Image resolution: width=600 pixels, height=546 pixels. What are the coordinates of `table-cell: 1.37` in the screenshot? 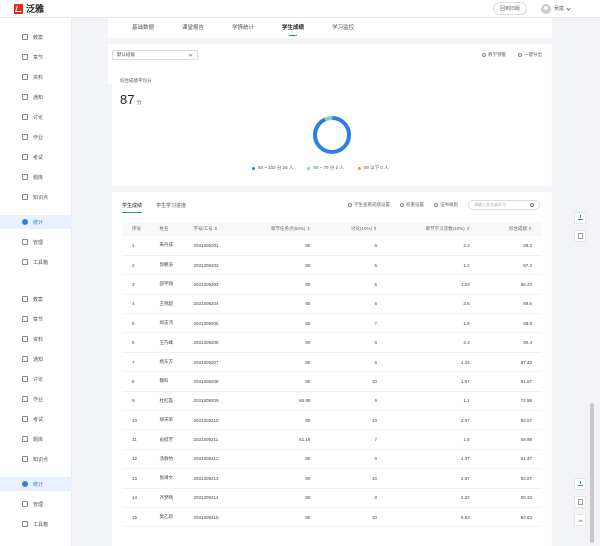 It's located at (465, 459).